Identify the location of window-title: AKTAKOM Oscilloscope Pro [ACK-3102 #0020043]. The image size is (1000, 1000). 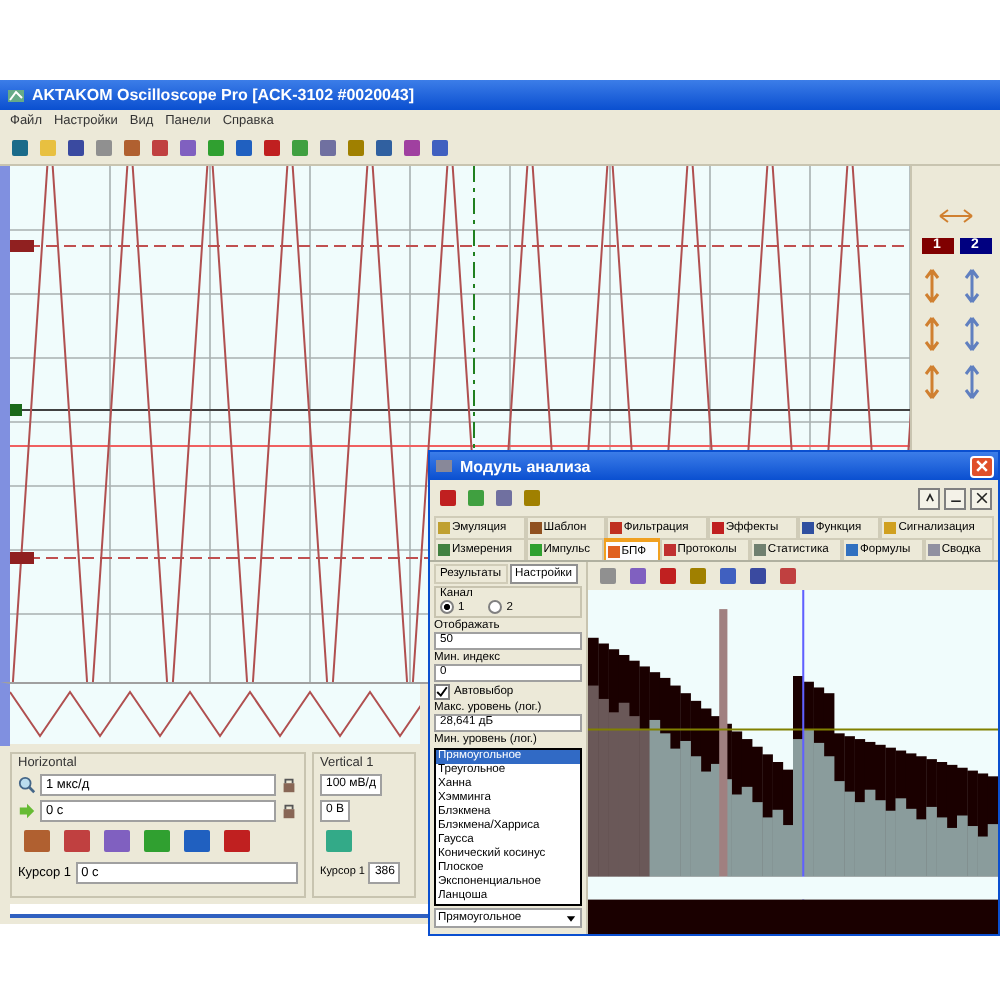
(223, 95).